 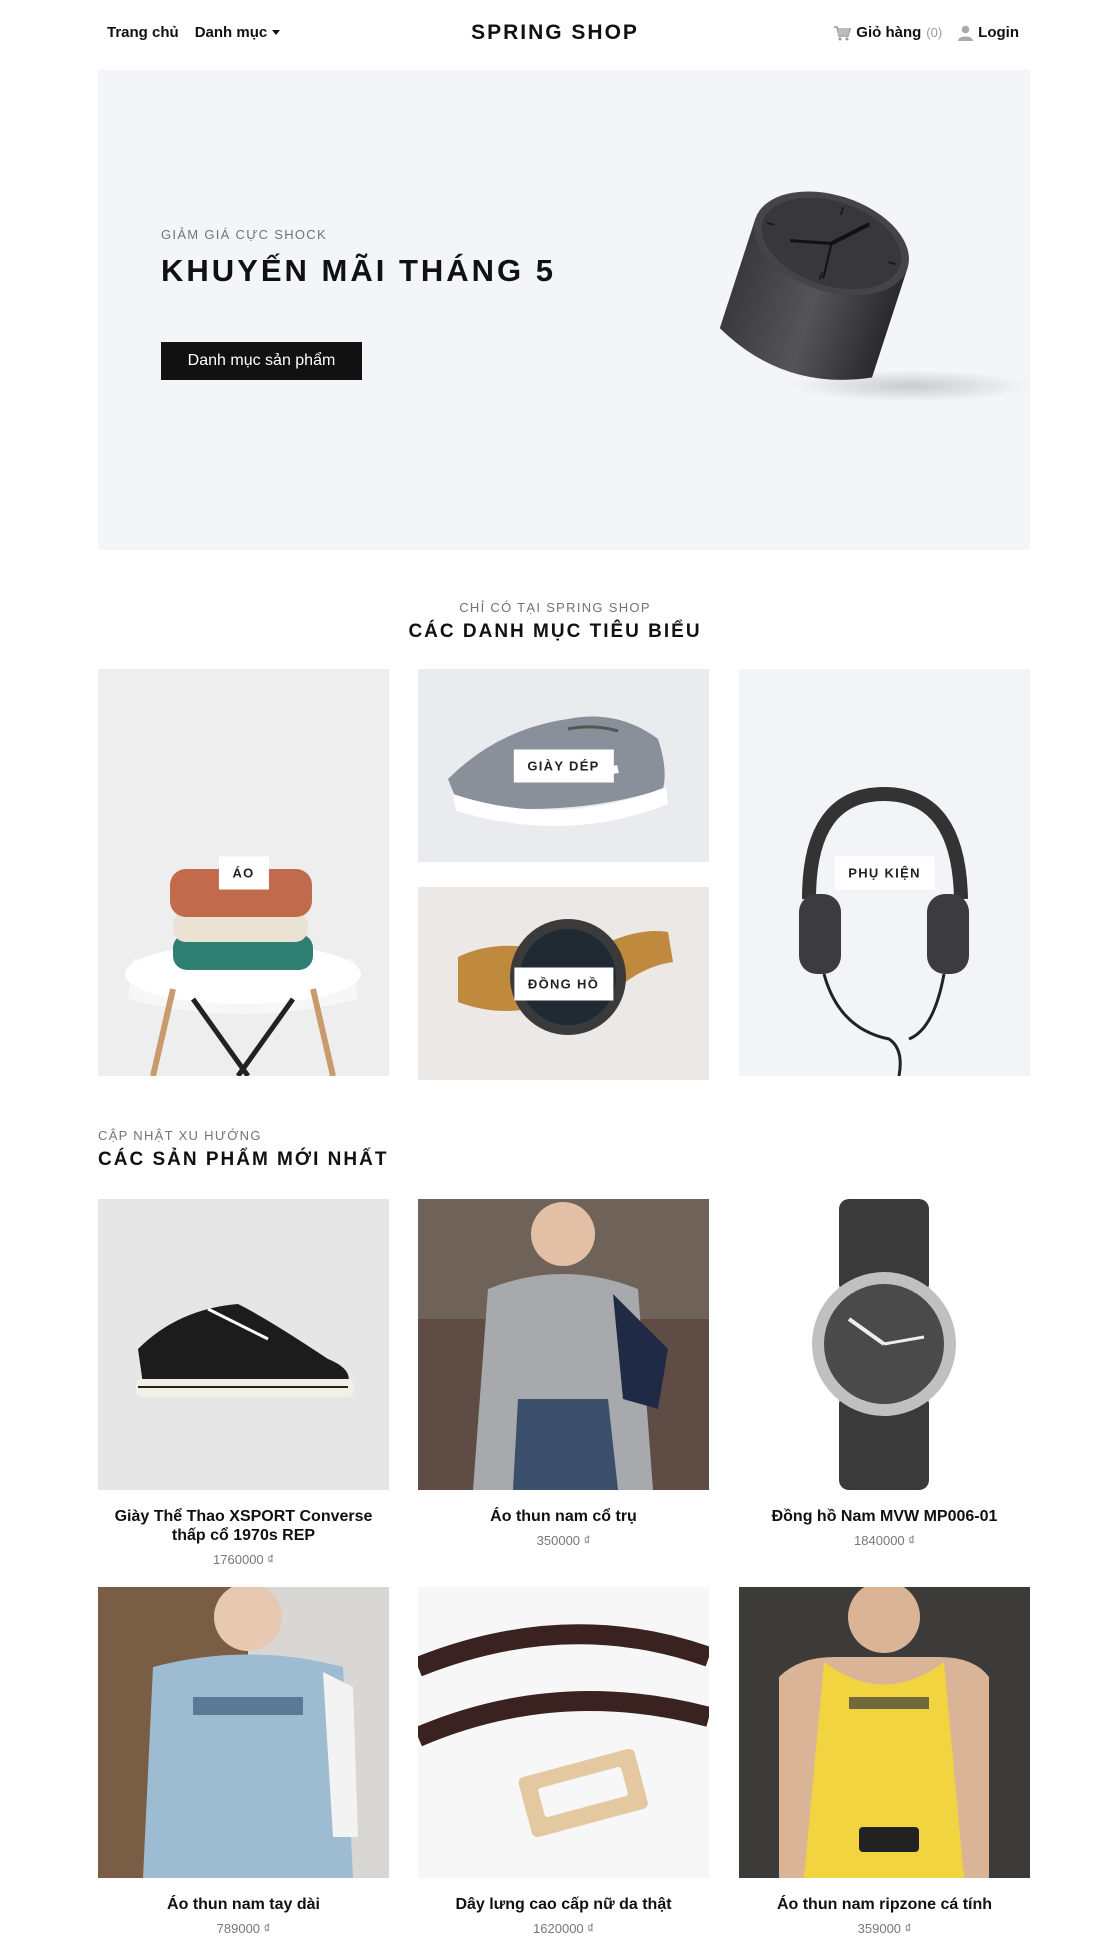 I want to click on category-card-ao: ÁO, so click(x=243, y=872).